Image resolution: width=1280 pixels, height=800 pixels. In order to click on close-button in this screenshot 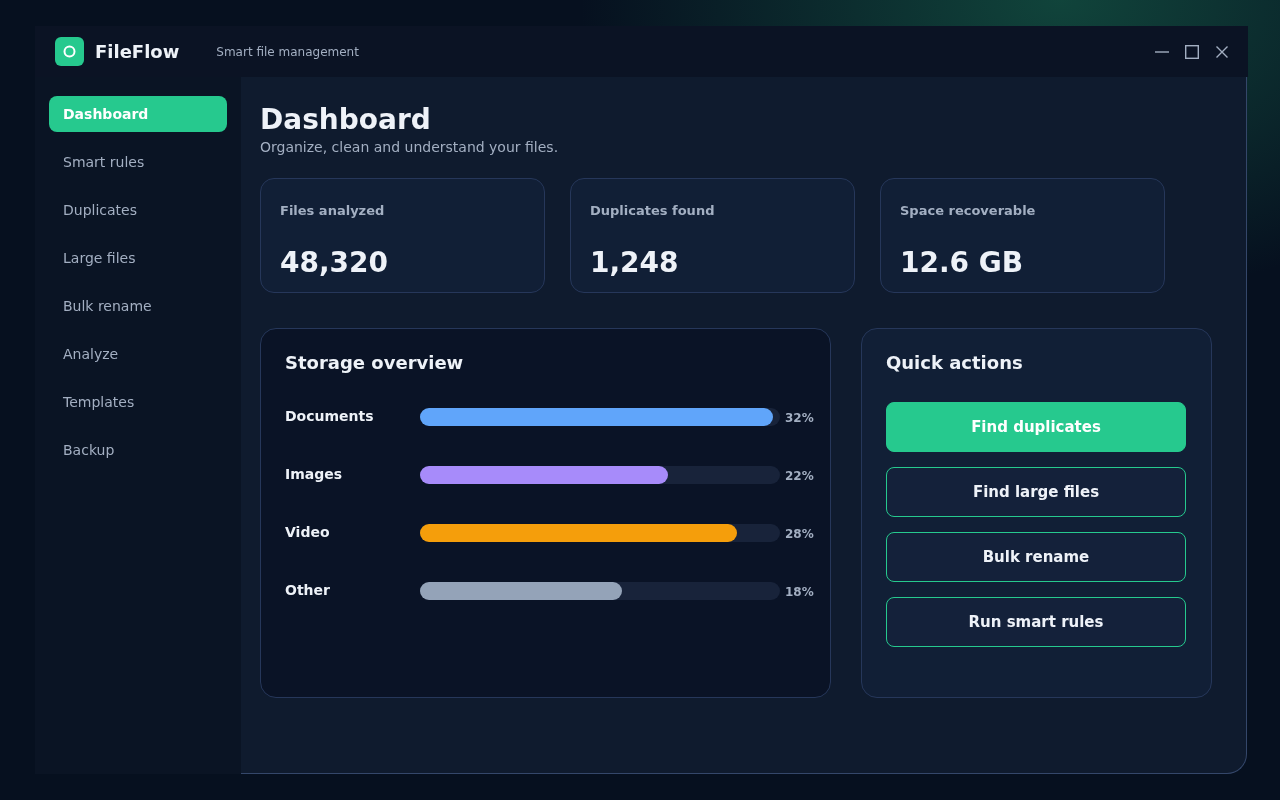, I will do `click(1222, 51)`.